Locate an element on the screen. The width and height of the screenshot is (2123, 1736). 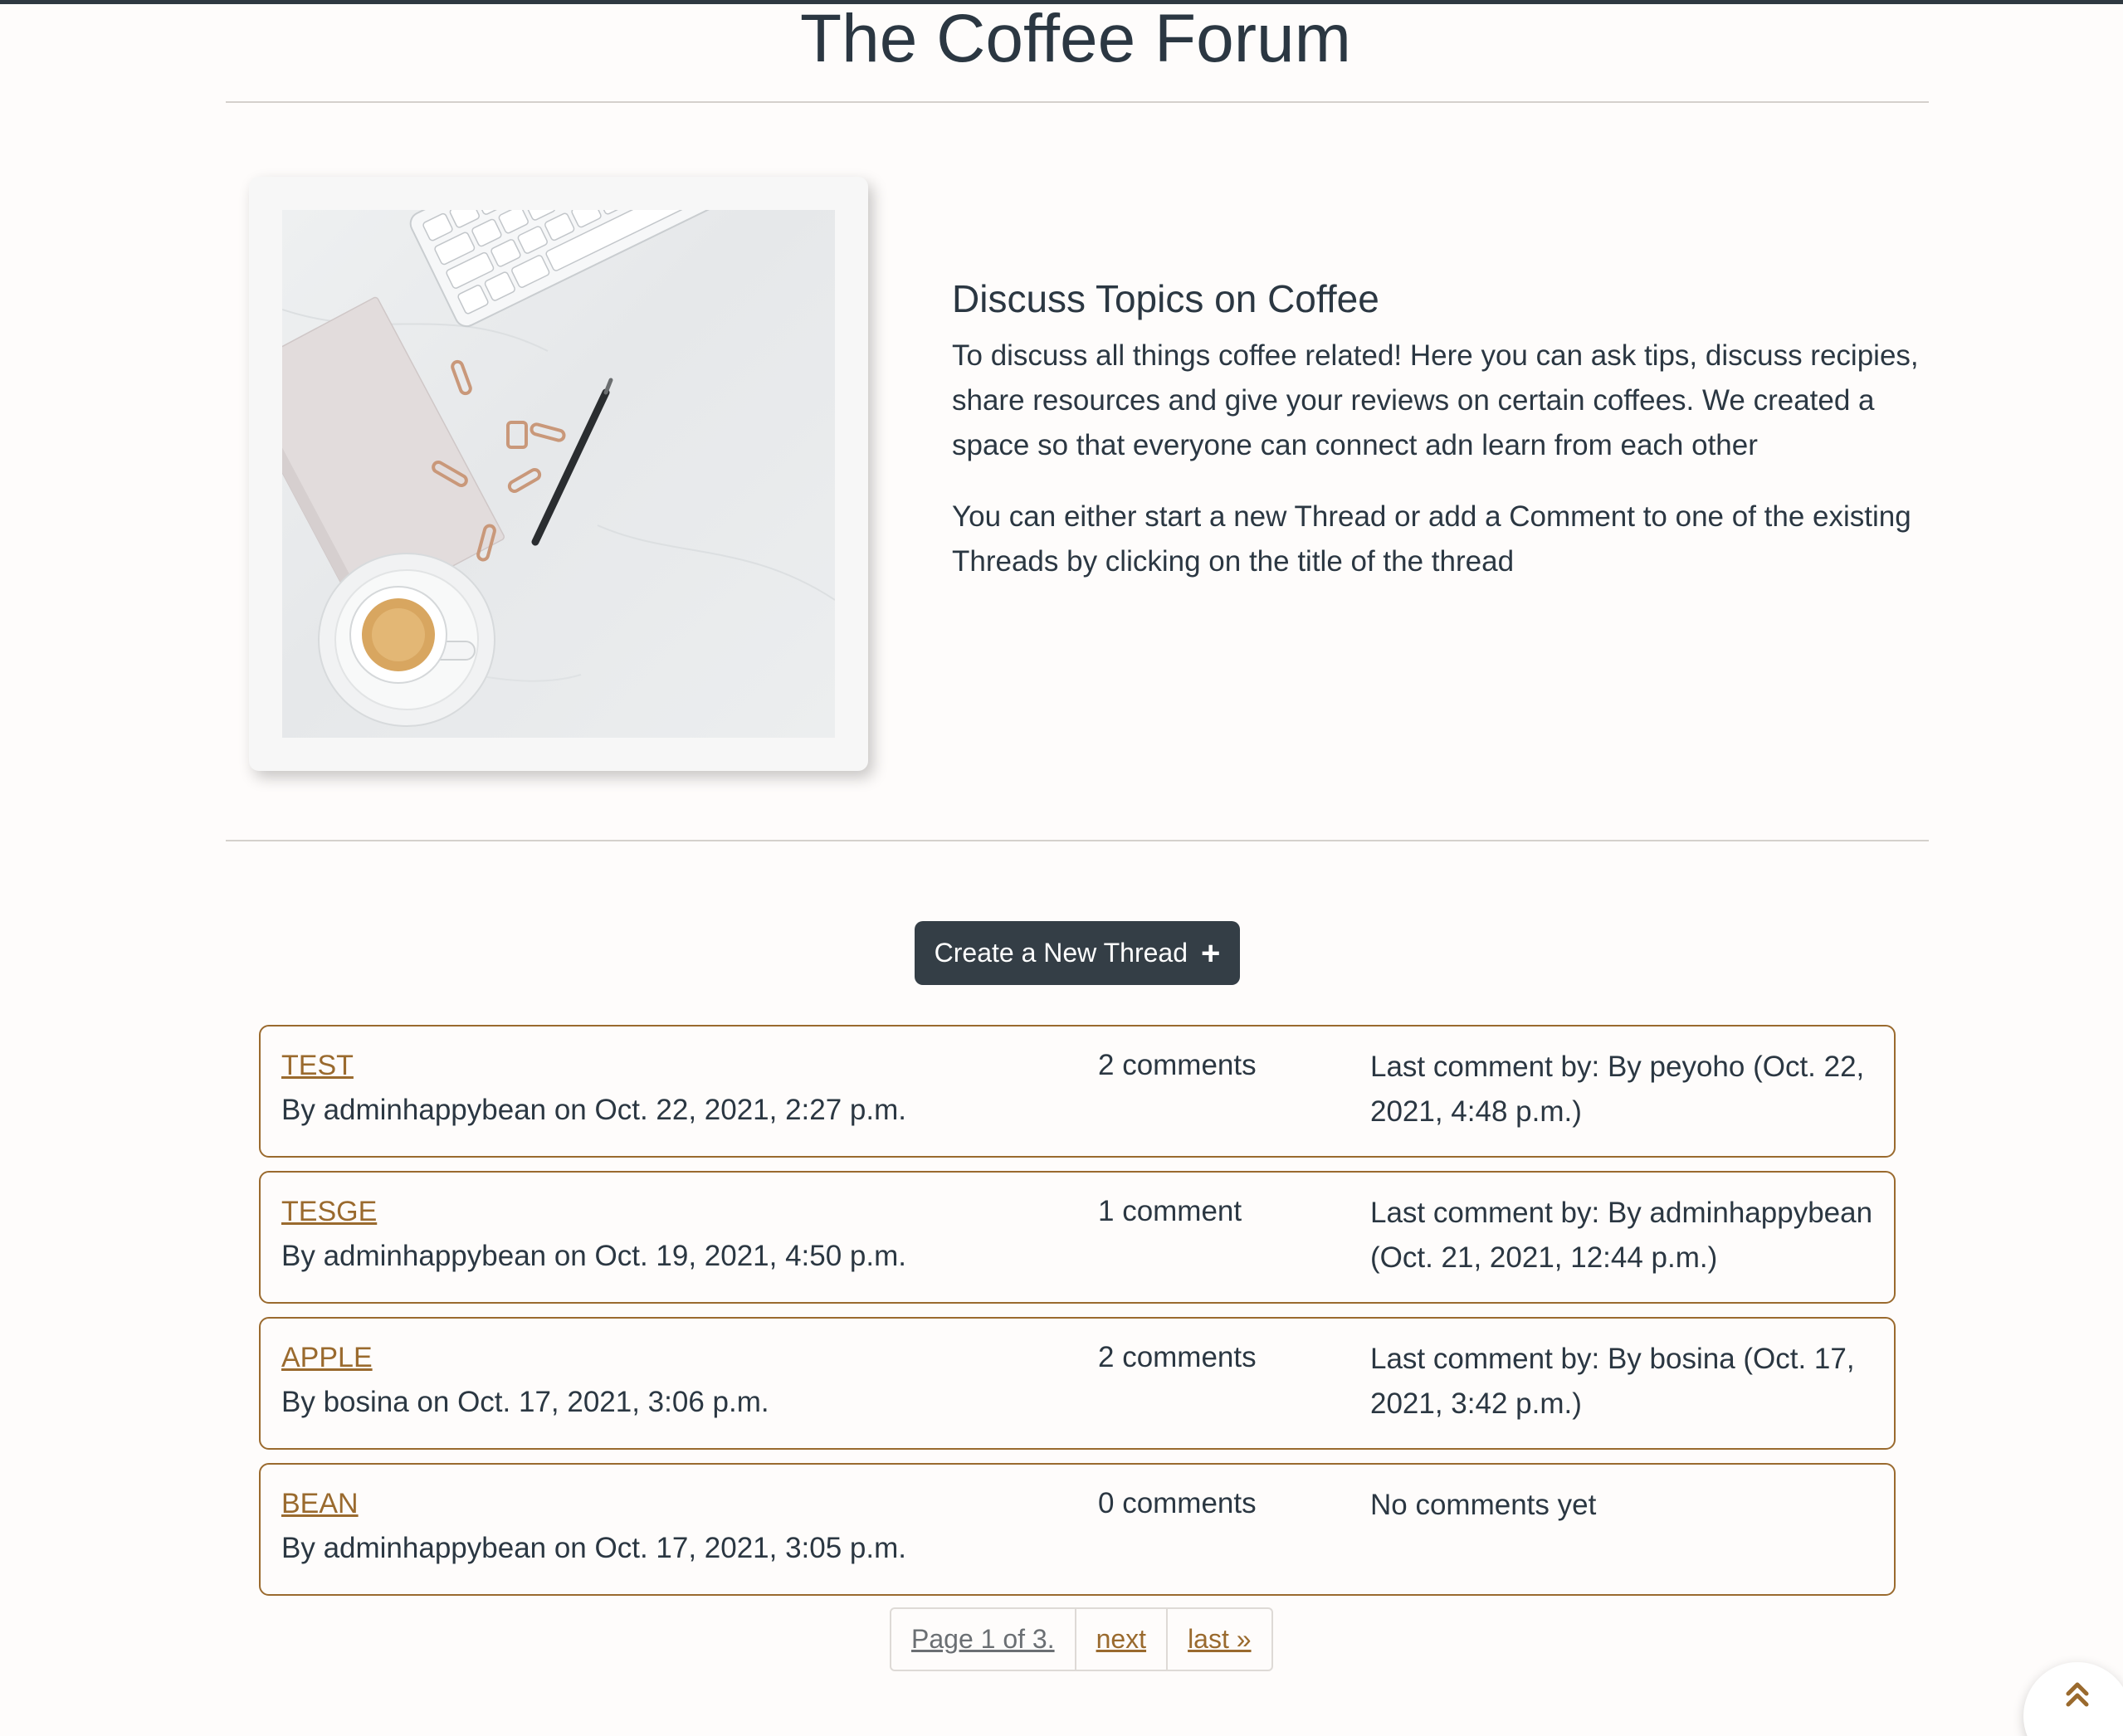
thread-comment-count: 0 comments is located at coordinates (1177, 1503).